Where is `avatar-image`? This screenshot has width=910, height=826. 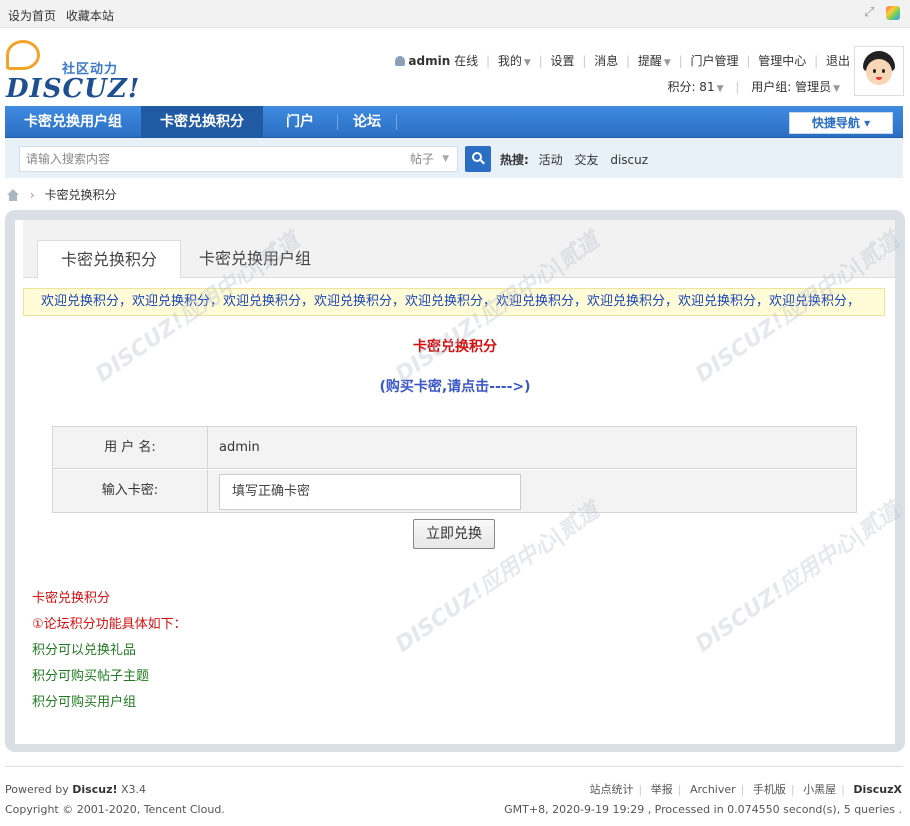 avatar-image is located at coordinates (879, 71).